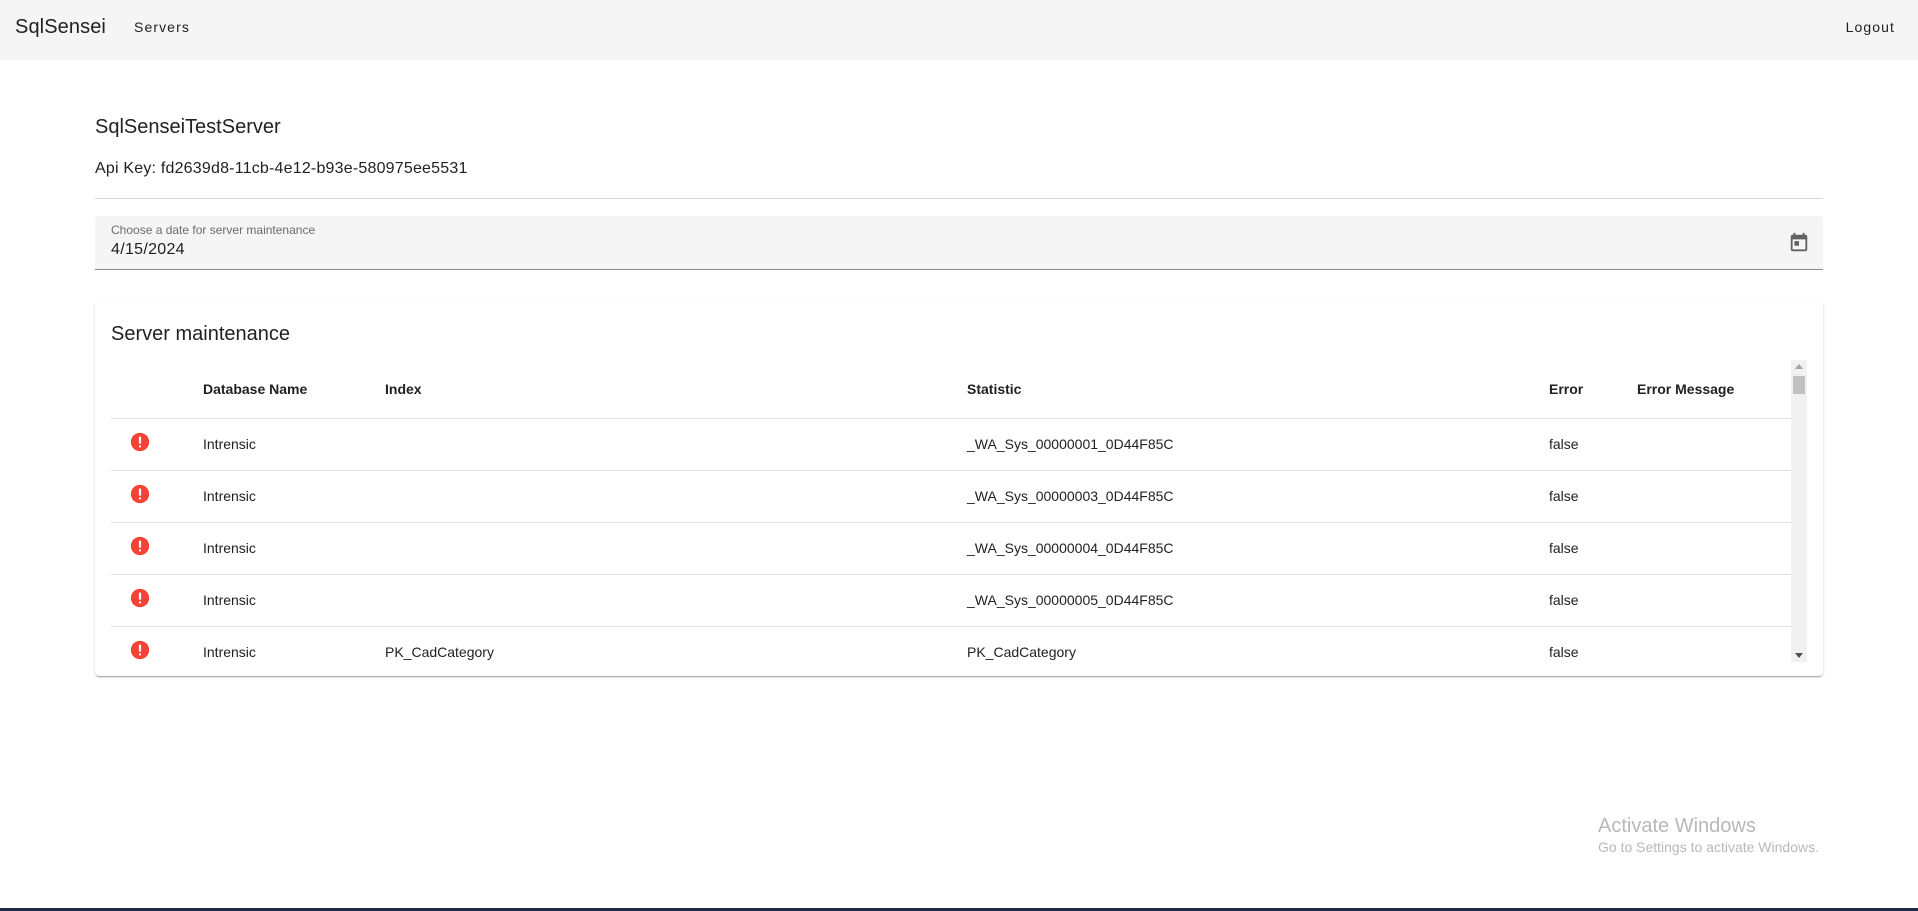 The width and height of the screenshot is (1918, 911). What do you see at coordinates (439, 652) in the screenshot?
I see `cell-index: PK_CadCategory` at bounding box center [439, 652].